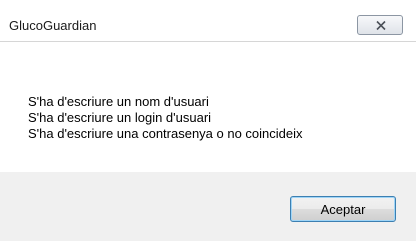 The image size is (416, 241). Describe the element at coordinates (118, 101) in the screenshot. I see `message-line: S'ha d'escriure un nom d'usuari` at that location.